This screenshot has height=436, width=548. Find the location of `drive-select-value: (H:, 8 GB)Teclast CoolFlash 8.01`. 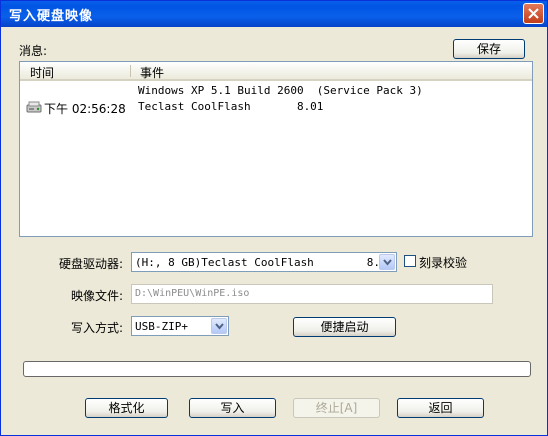

drive-select-value: (H:, 8 GB)Teclast CoolFlash 8.01 is located at coordinates (264, 262).